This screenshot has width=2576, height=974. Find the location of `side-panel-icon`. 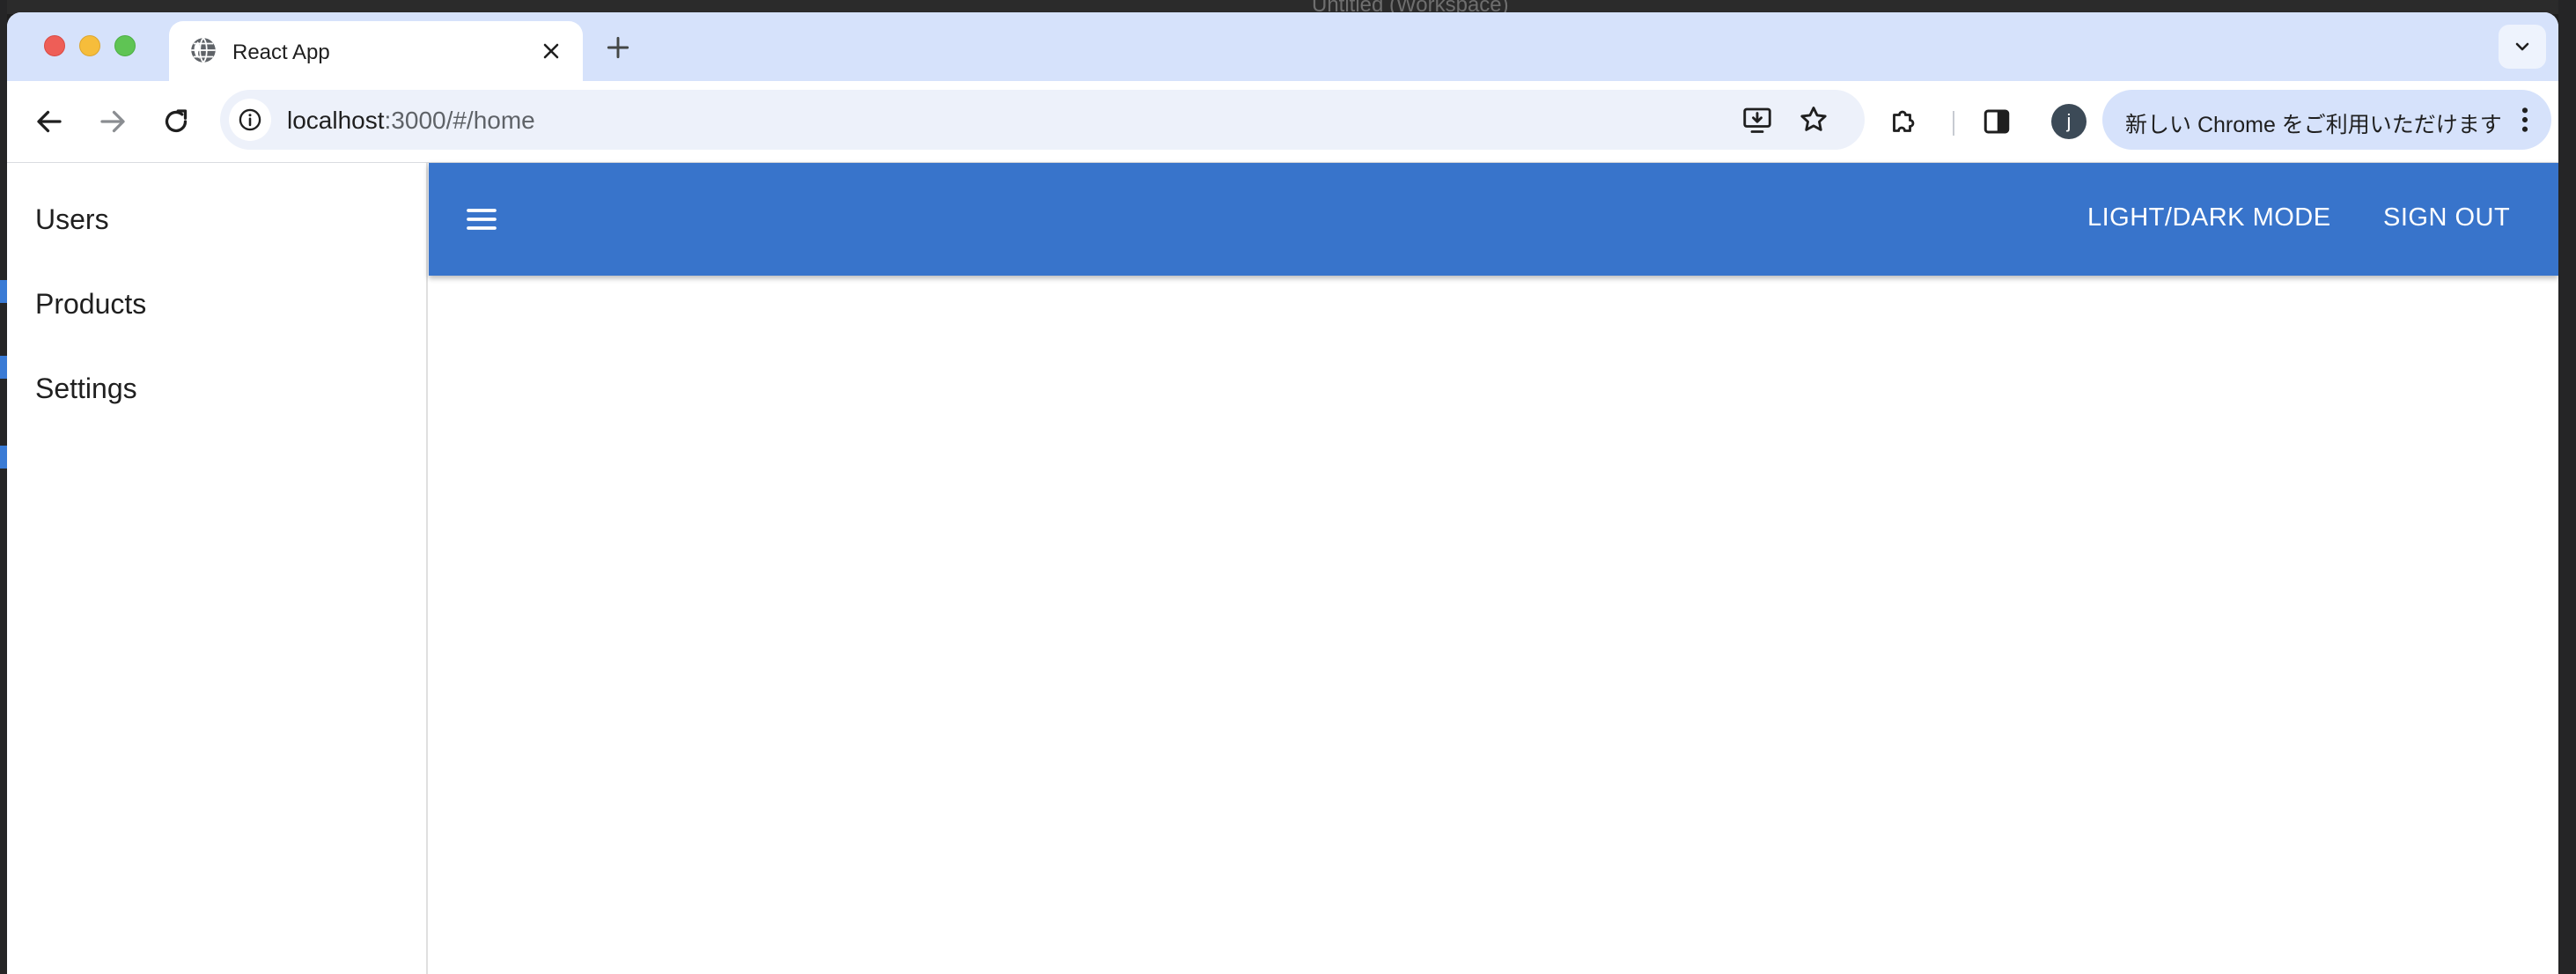

side-panel-icon is located at coordinates (1997, 121).